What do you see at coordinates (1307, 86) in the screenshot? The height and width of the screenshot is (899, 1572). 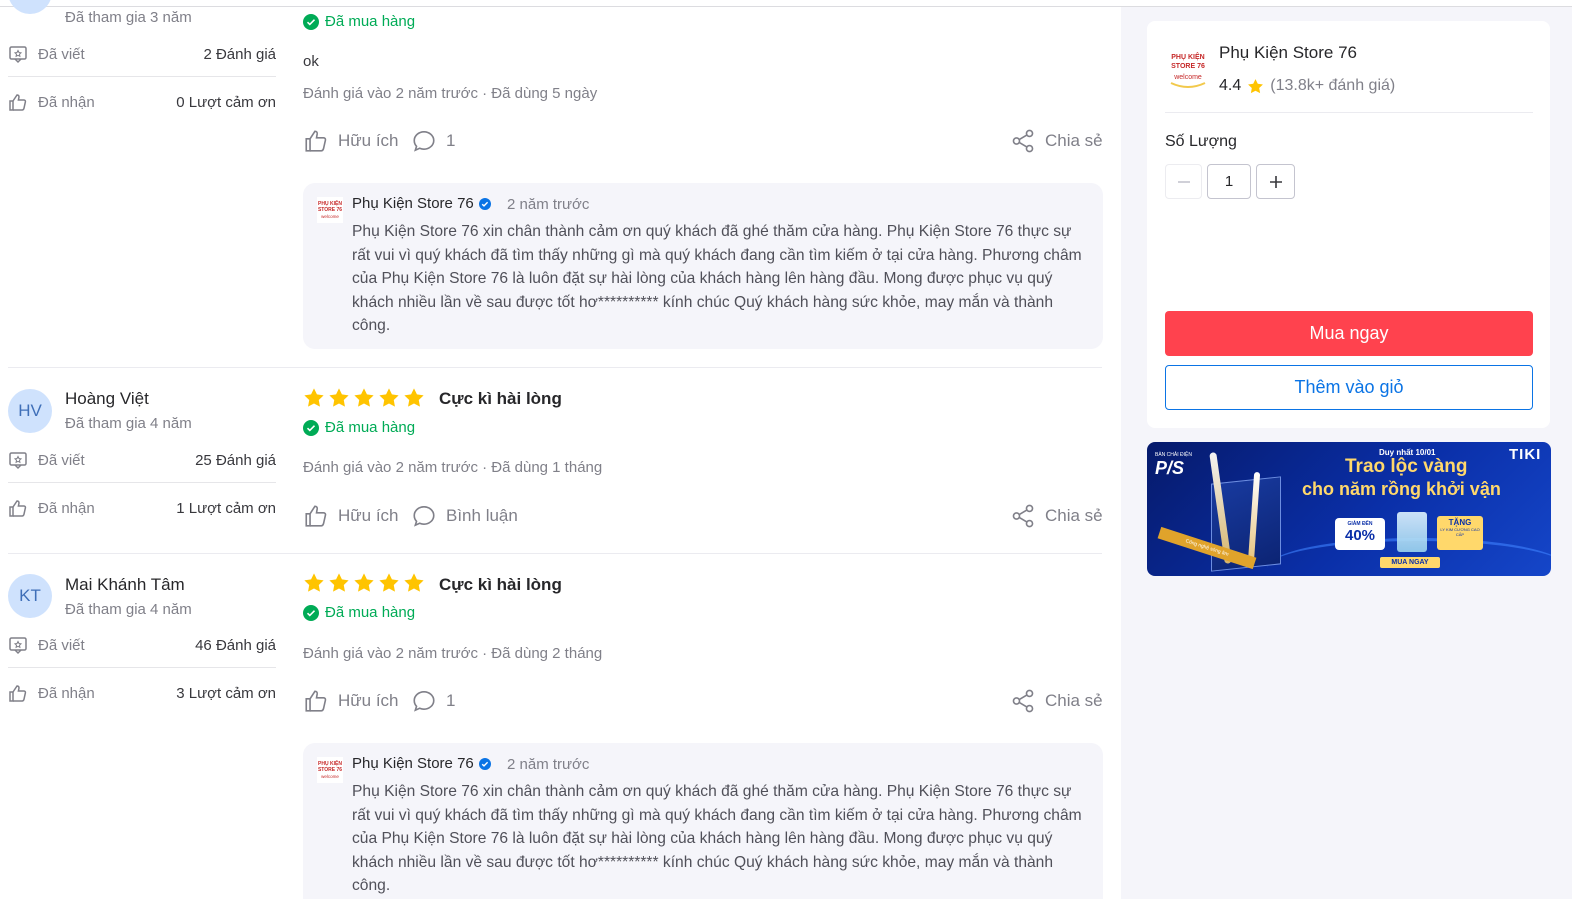 I see `seller-rating: 4.4 (13.8k+ đánh giá)` at bounding box center [1307, 86].